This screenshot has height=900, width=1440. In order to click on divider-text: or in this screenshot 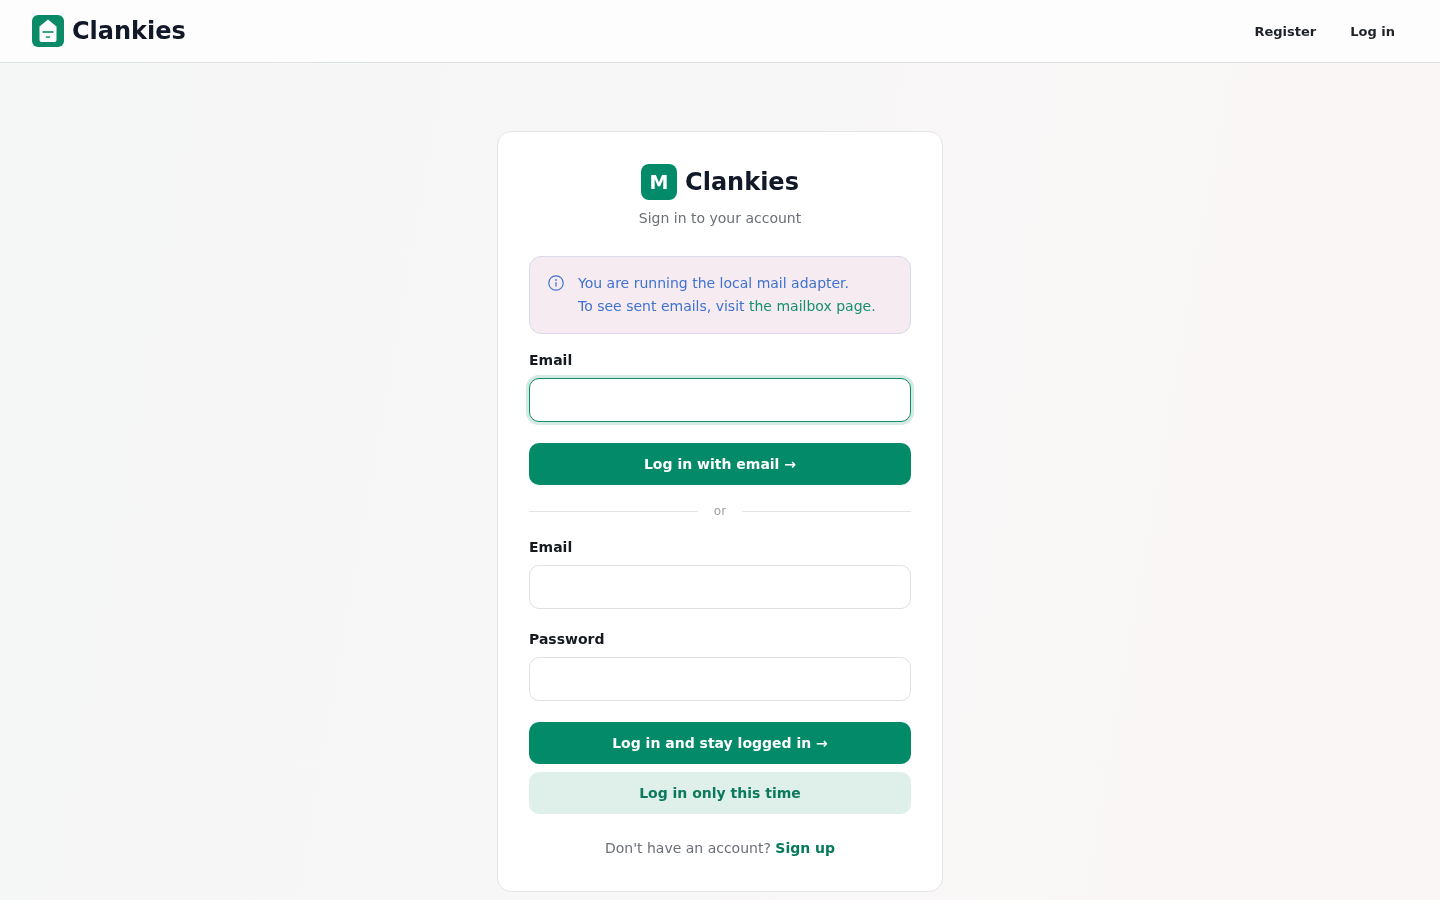, I will do `click(720, 511)`.